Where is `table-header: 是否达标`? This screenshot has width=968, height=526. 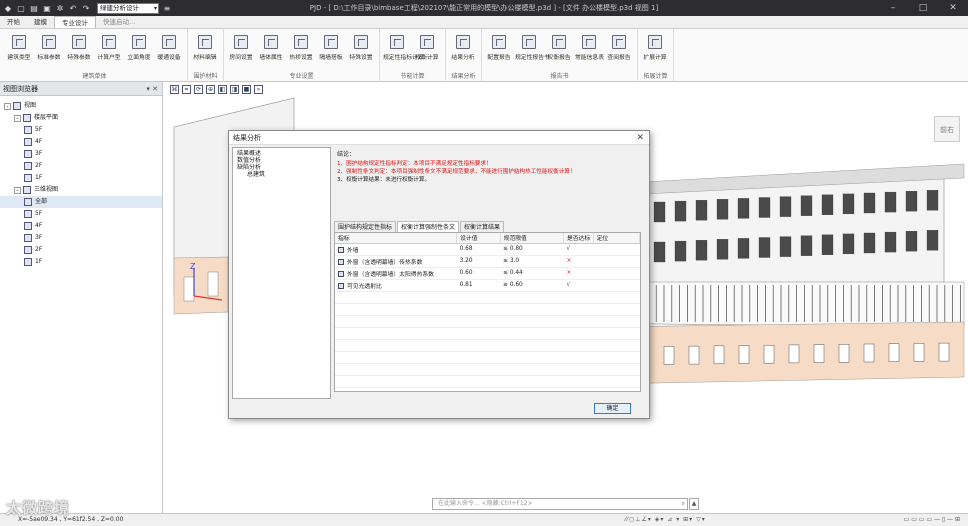
table-header: 是否达标 is located at coordinates (578, 238).